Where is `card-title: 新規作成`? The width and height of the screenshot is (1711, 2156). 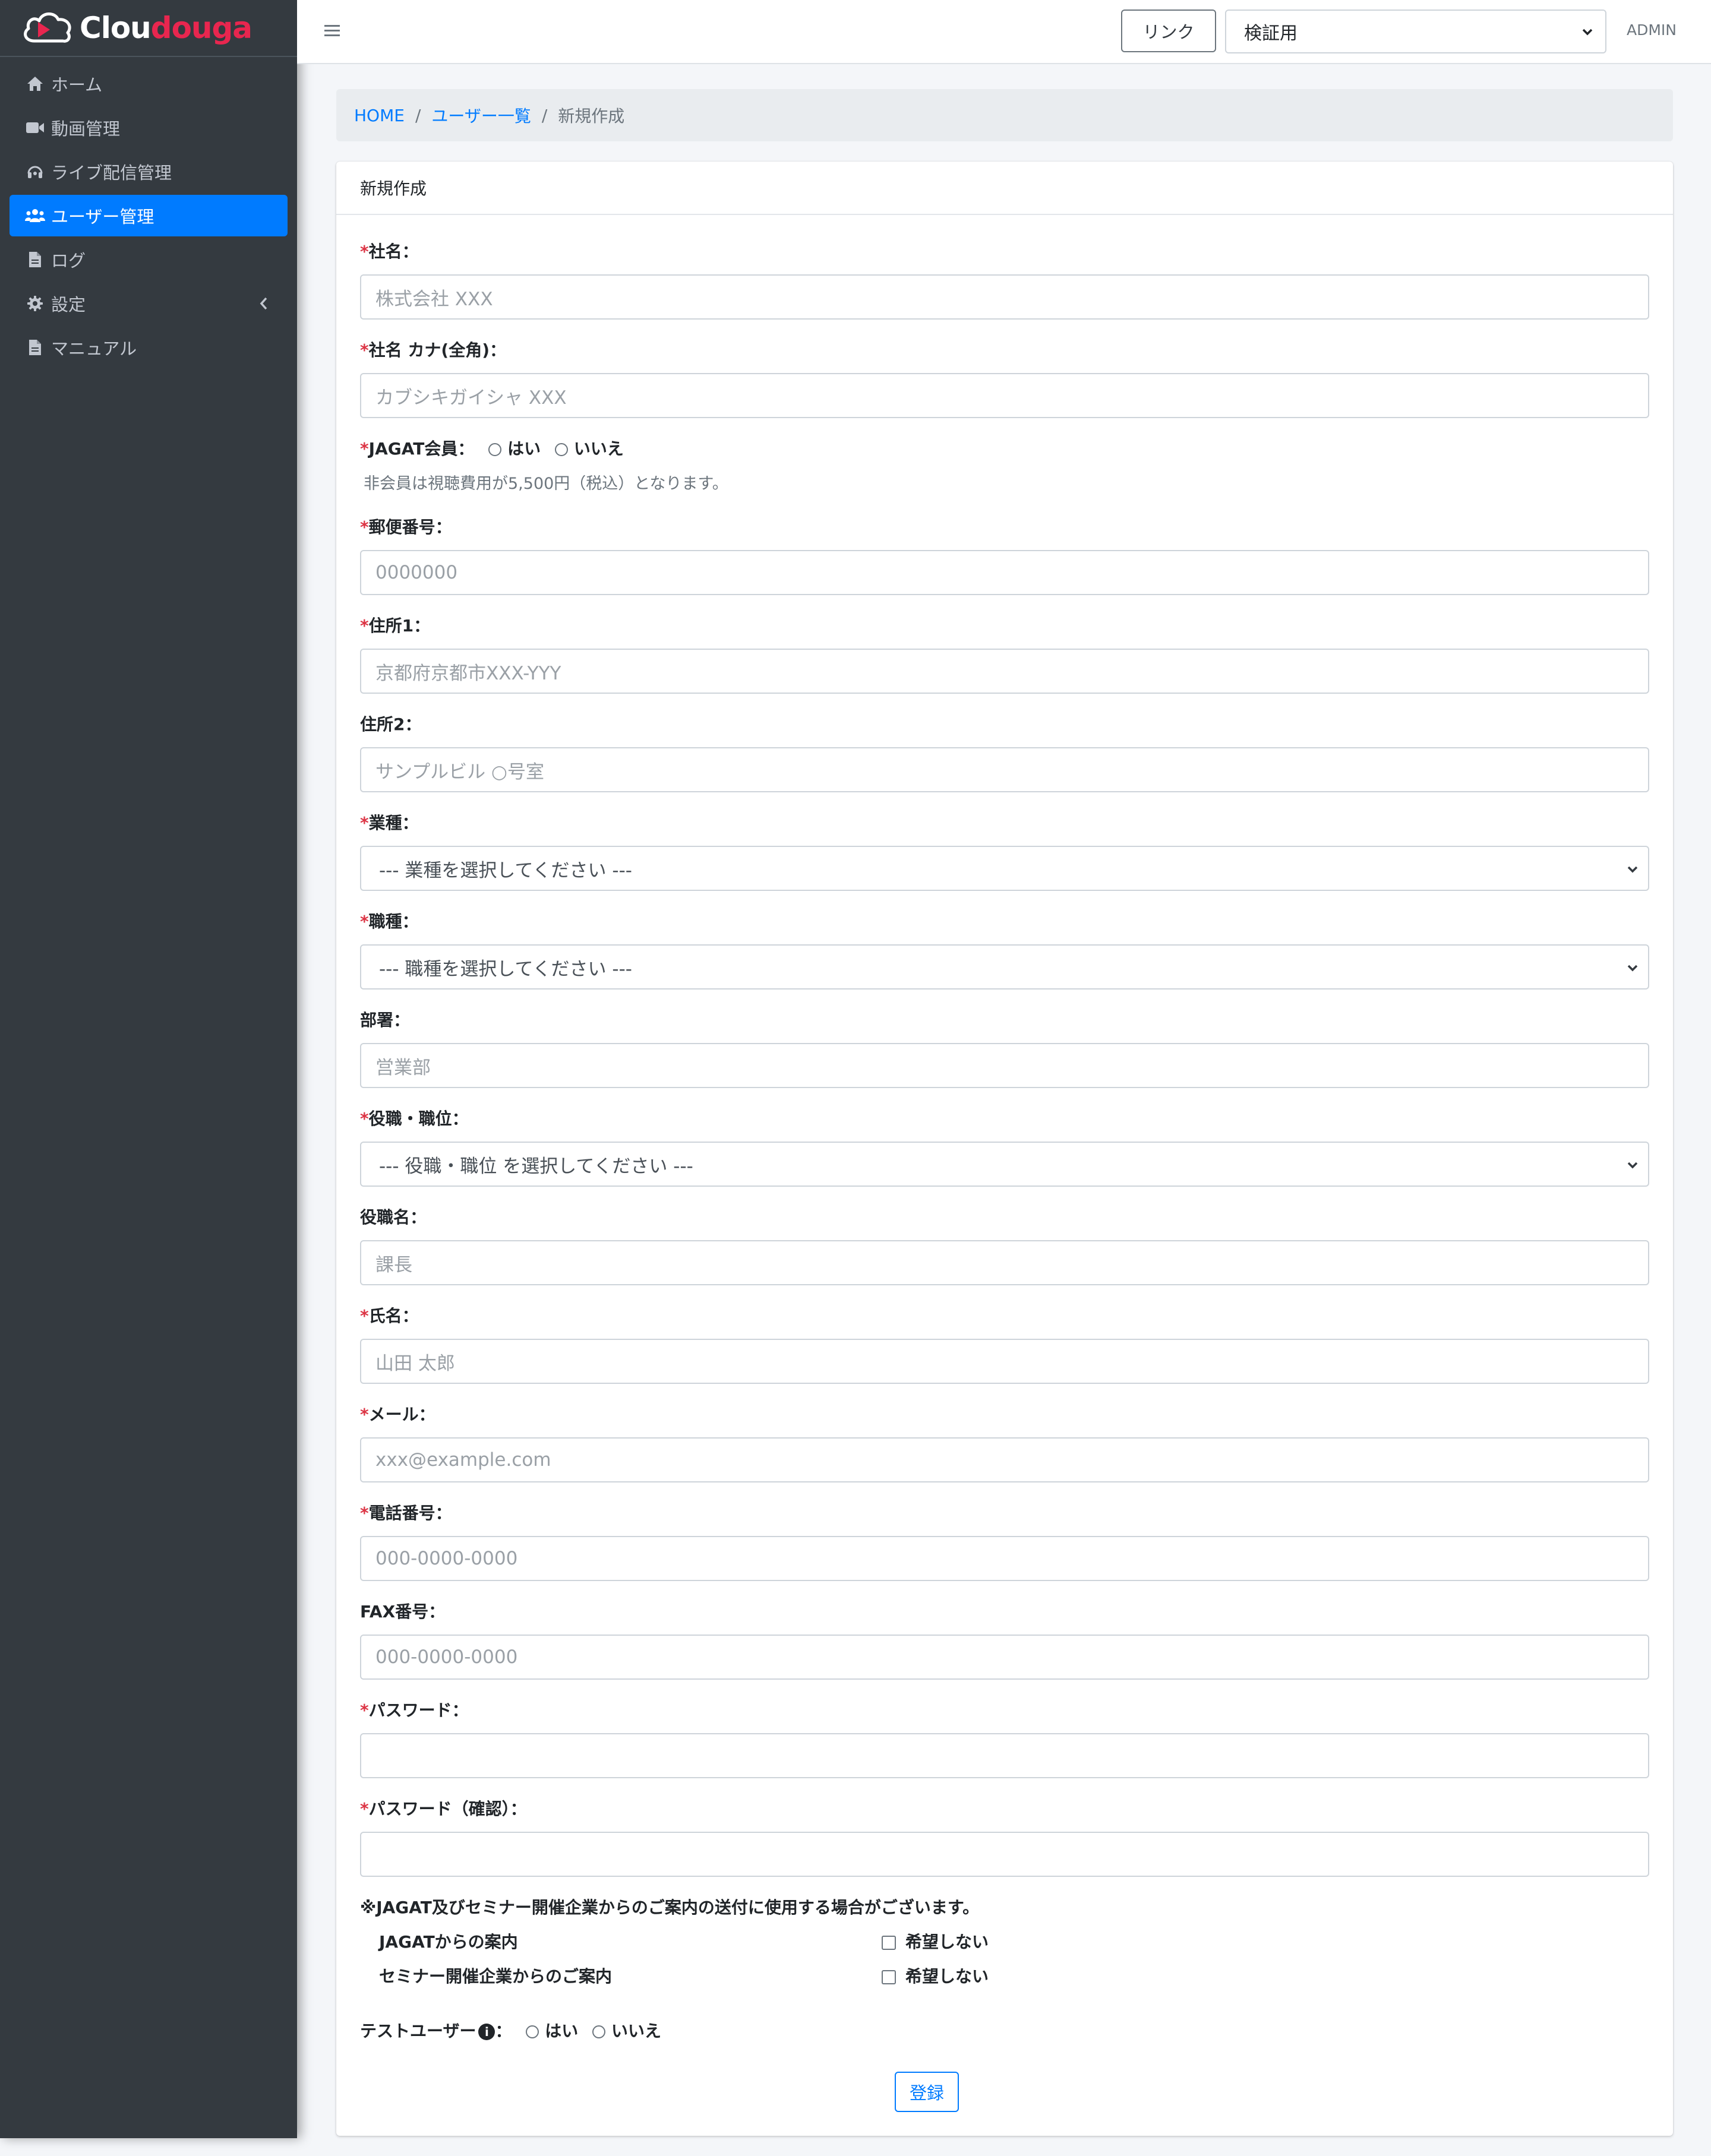 card-title: 新規作成 is located at coordinates (1005, 188).